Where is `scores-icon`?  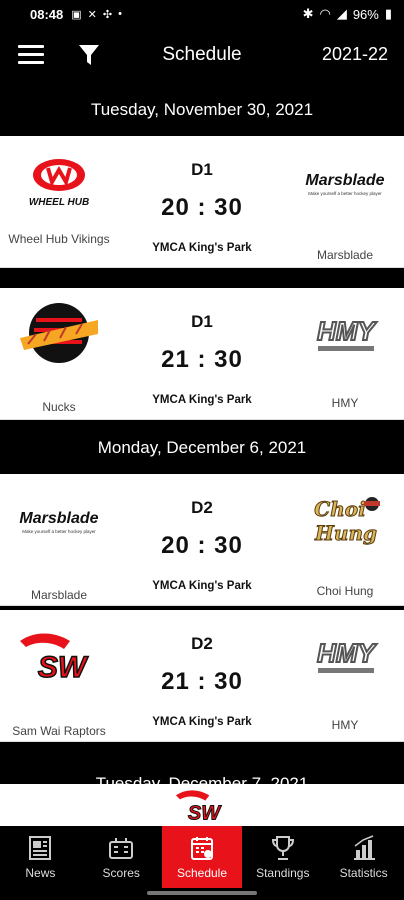 scores-icon is located at coordinates (121, 848).